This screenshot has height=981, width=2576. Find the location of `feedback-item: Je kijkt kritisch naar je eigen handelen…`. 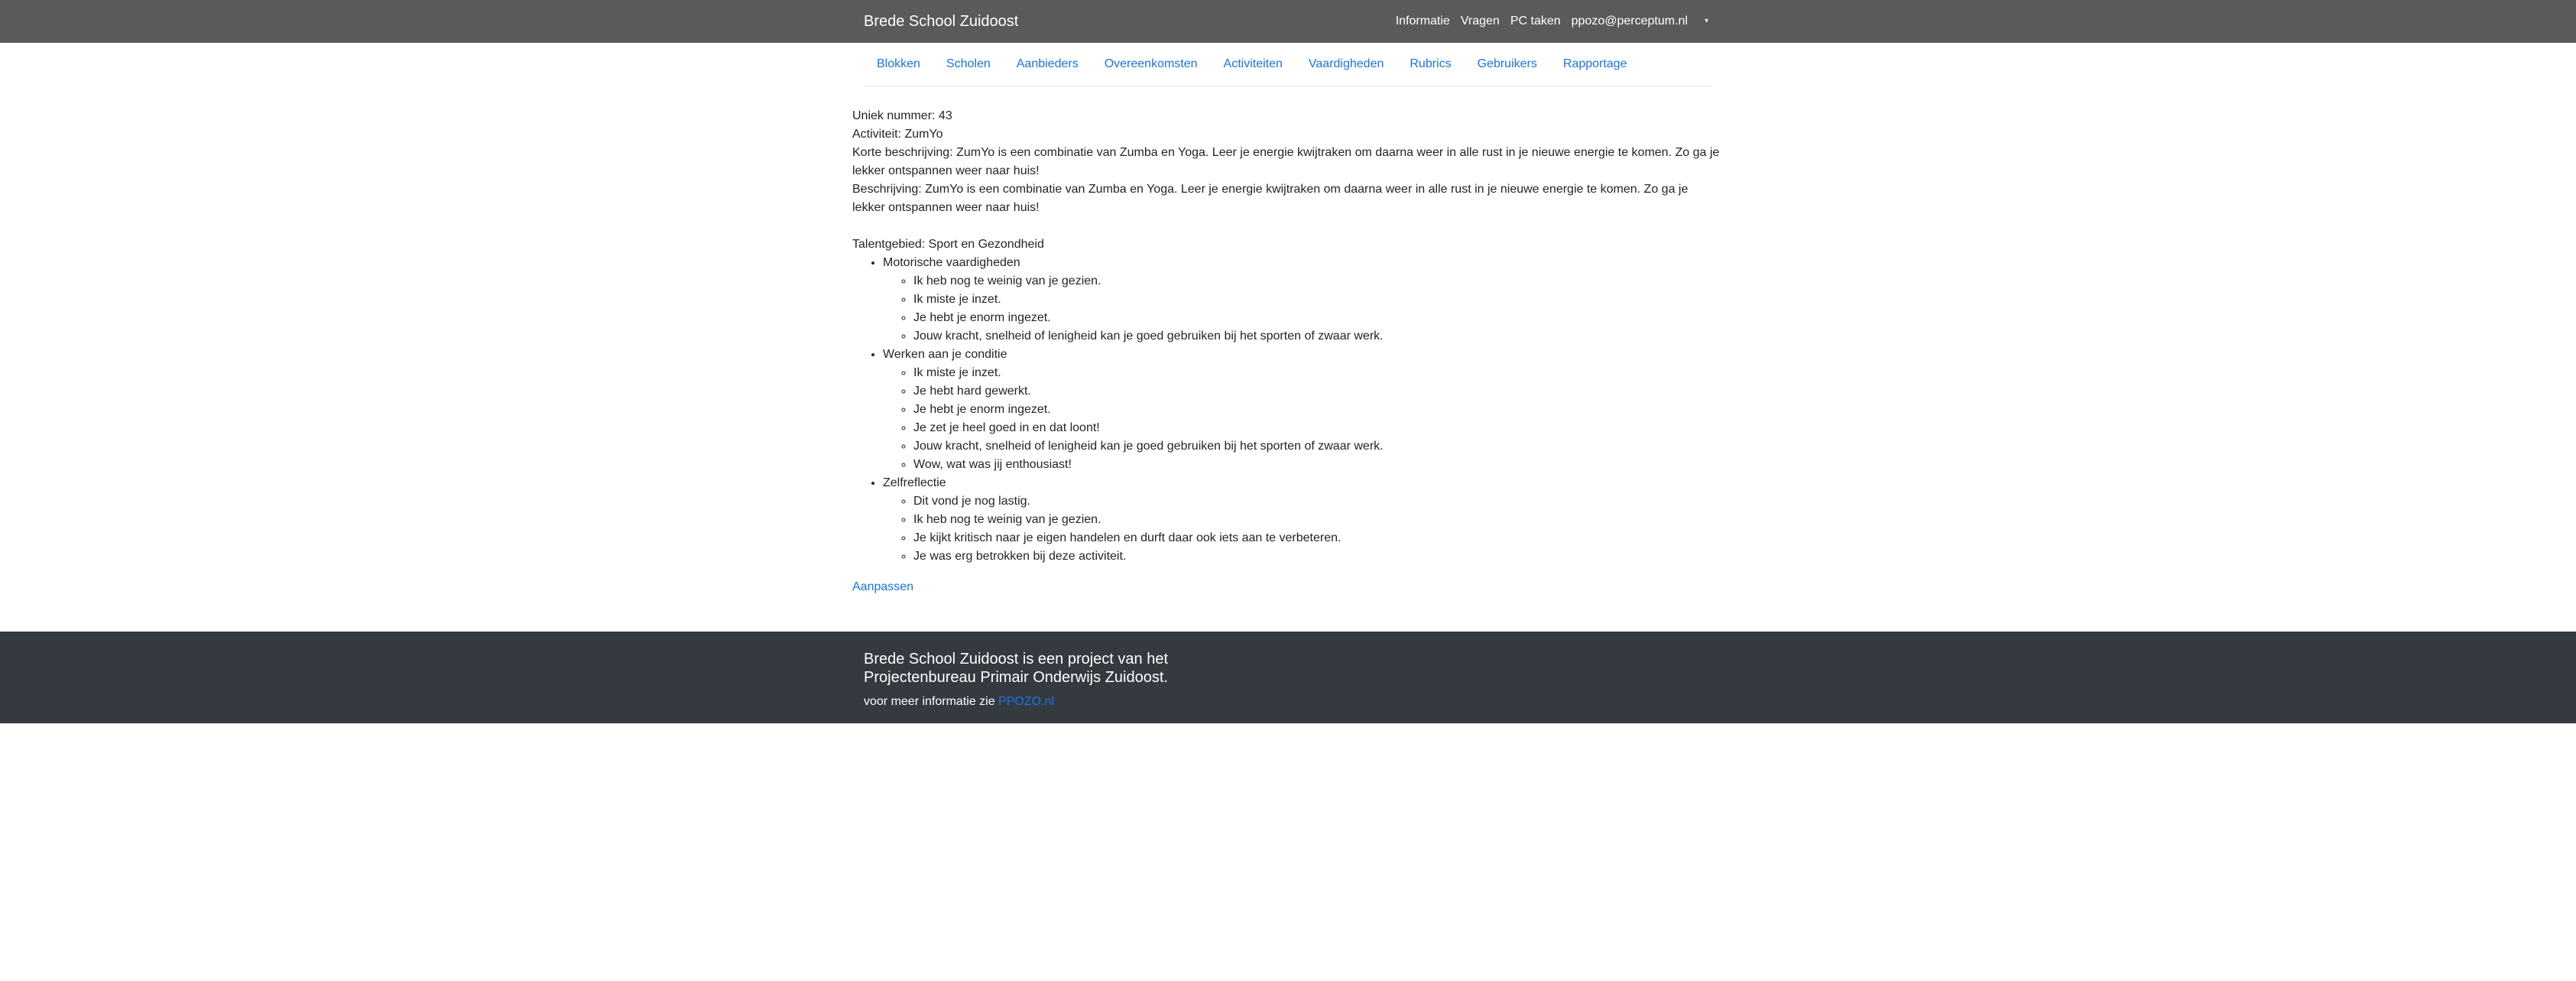

feedback-item: Je kijkt kritisch naar je eigen handelen… is located at coordinates (1318, 538).